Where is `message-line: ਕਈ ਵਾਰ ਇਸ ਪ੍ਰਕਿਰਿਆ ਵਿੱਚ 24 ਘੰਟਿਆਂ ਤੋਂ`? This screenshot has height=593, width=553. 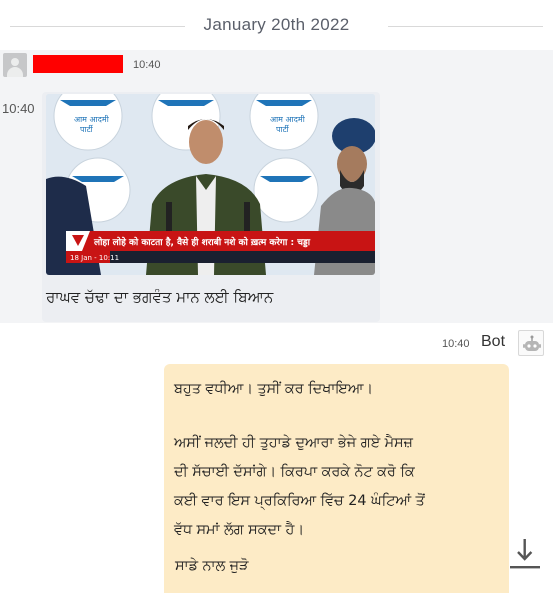
message-line: ਕਈ ਵਾਰ ਇਸ ਪ੍ਰਕਿਰਿਆ ਵਿੱਚ 24 ਘੰਟਿਆਂ ਤੋਂ is located at coordinates (299, 501).